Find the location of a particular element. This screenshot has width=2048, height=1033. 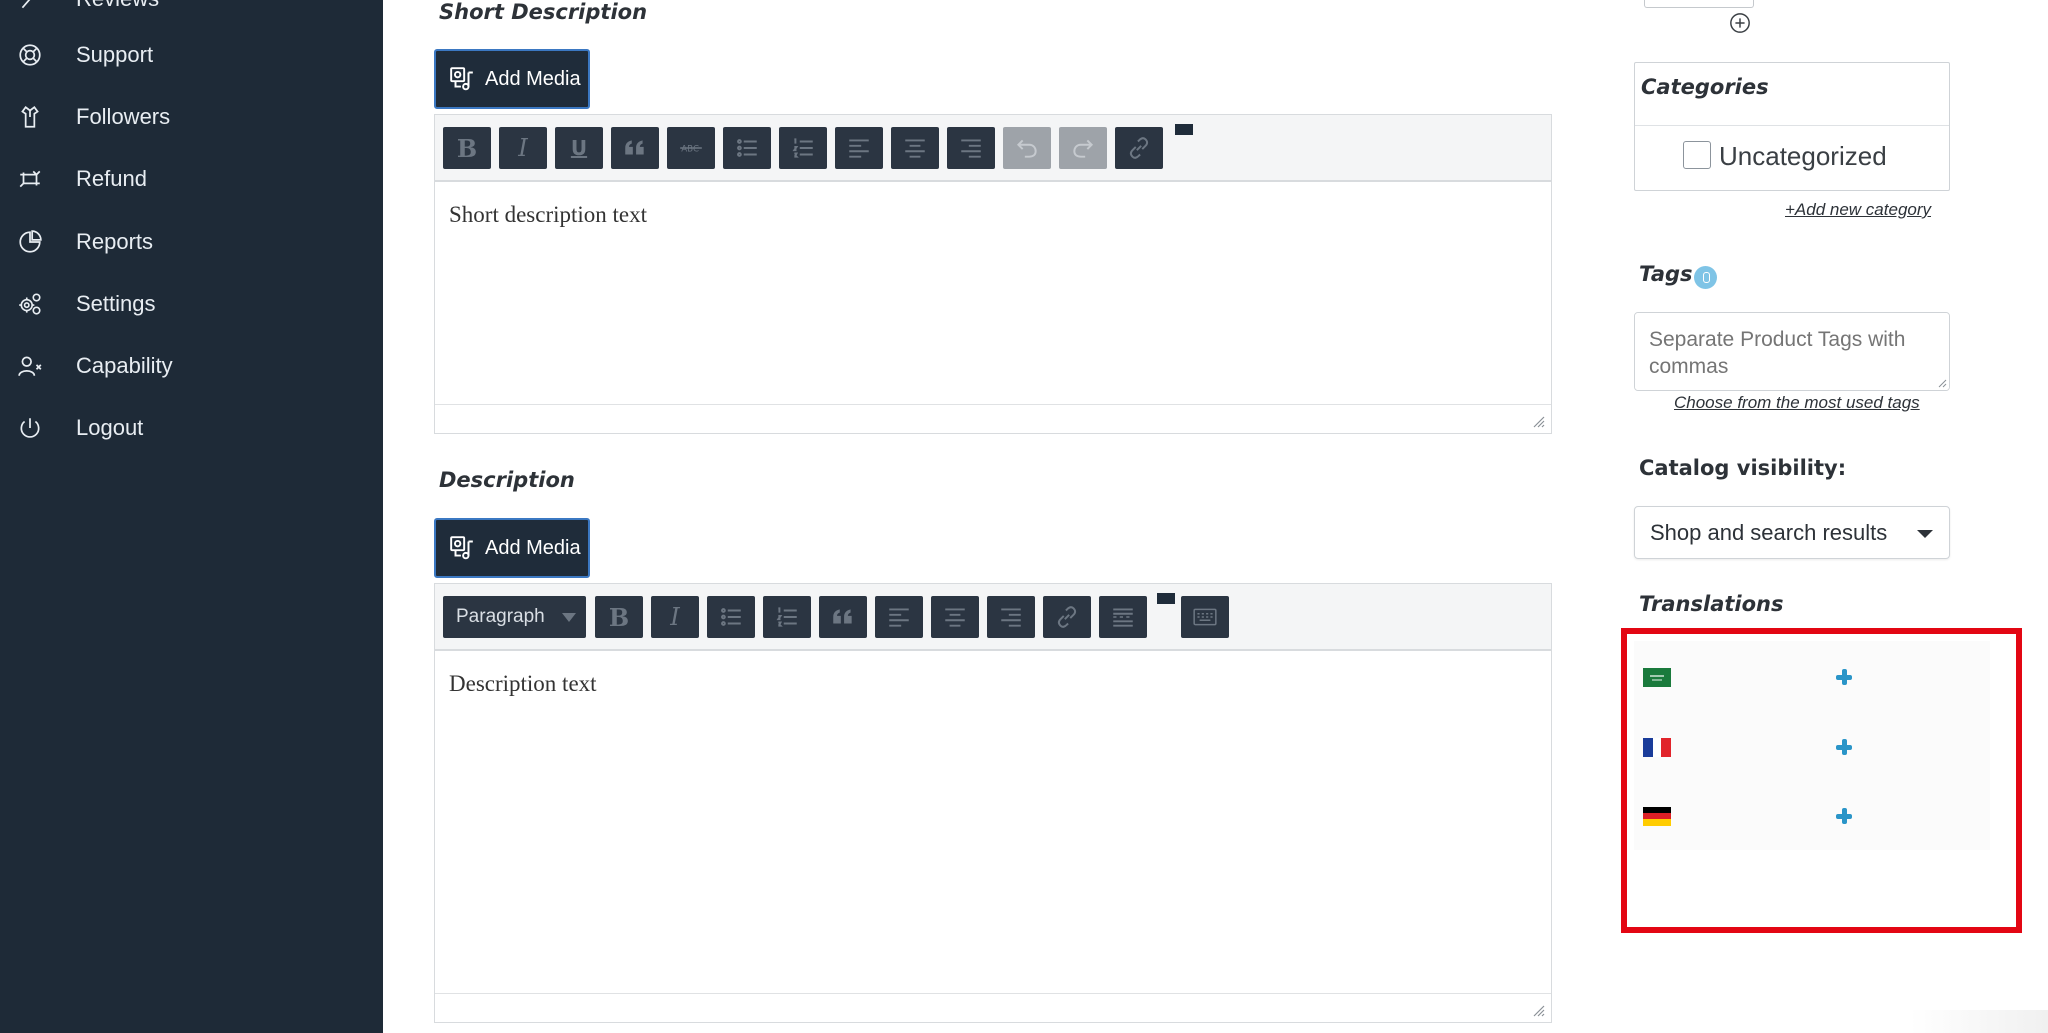

bulleted-list-icon is located at coordinates (747, 148).